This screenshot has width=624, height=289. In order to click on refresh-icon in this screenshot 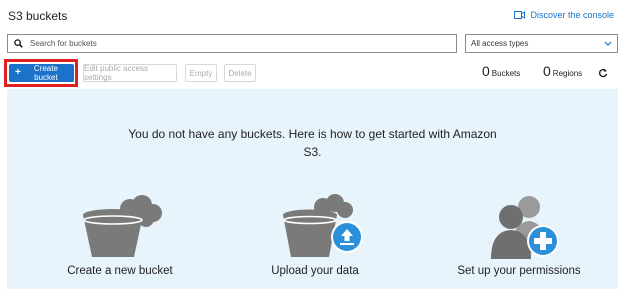, I will do `click(603, 73)`.